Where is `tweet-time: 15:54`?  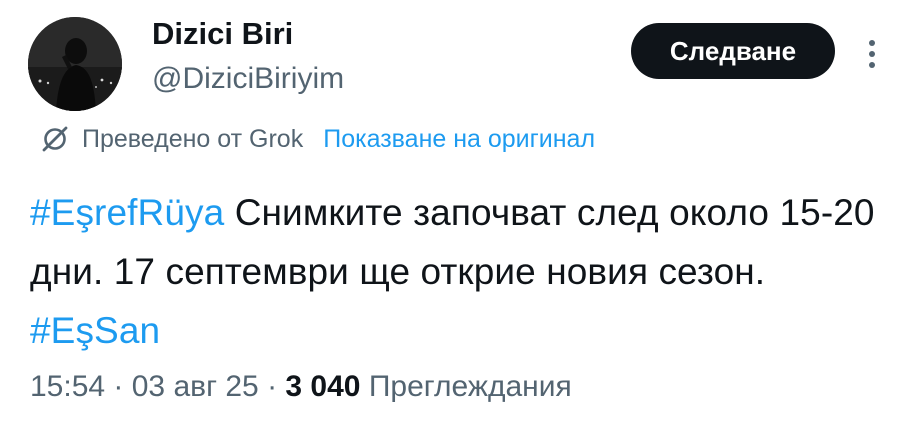
tweet-time: 15:54 is located at coordinates (67, 386).